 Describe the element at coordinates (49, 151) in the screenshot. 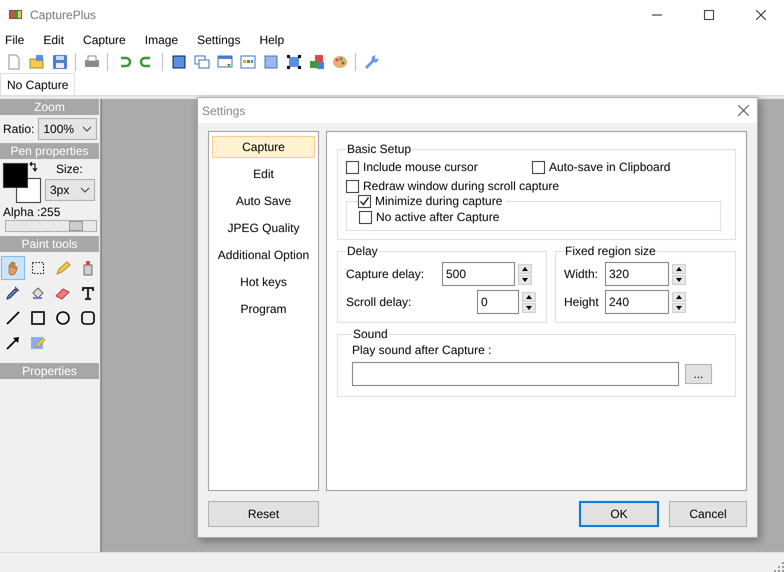

I see `section-header: Pen properties` at that location.